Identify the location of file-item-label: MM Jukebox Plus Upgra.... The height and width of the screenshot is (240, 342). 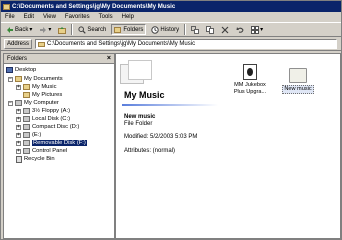
(250, 88).